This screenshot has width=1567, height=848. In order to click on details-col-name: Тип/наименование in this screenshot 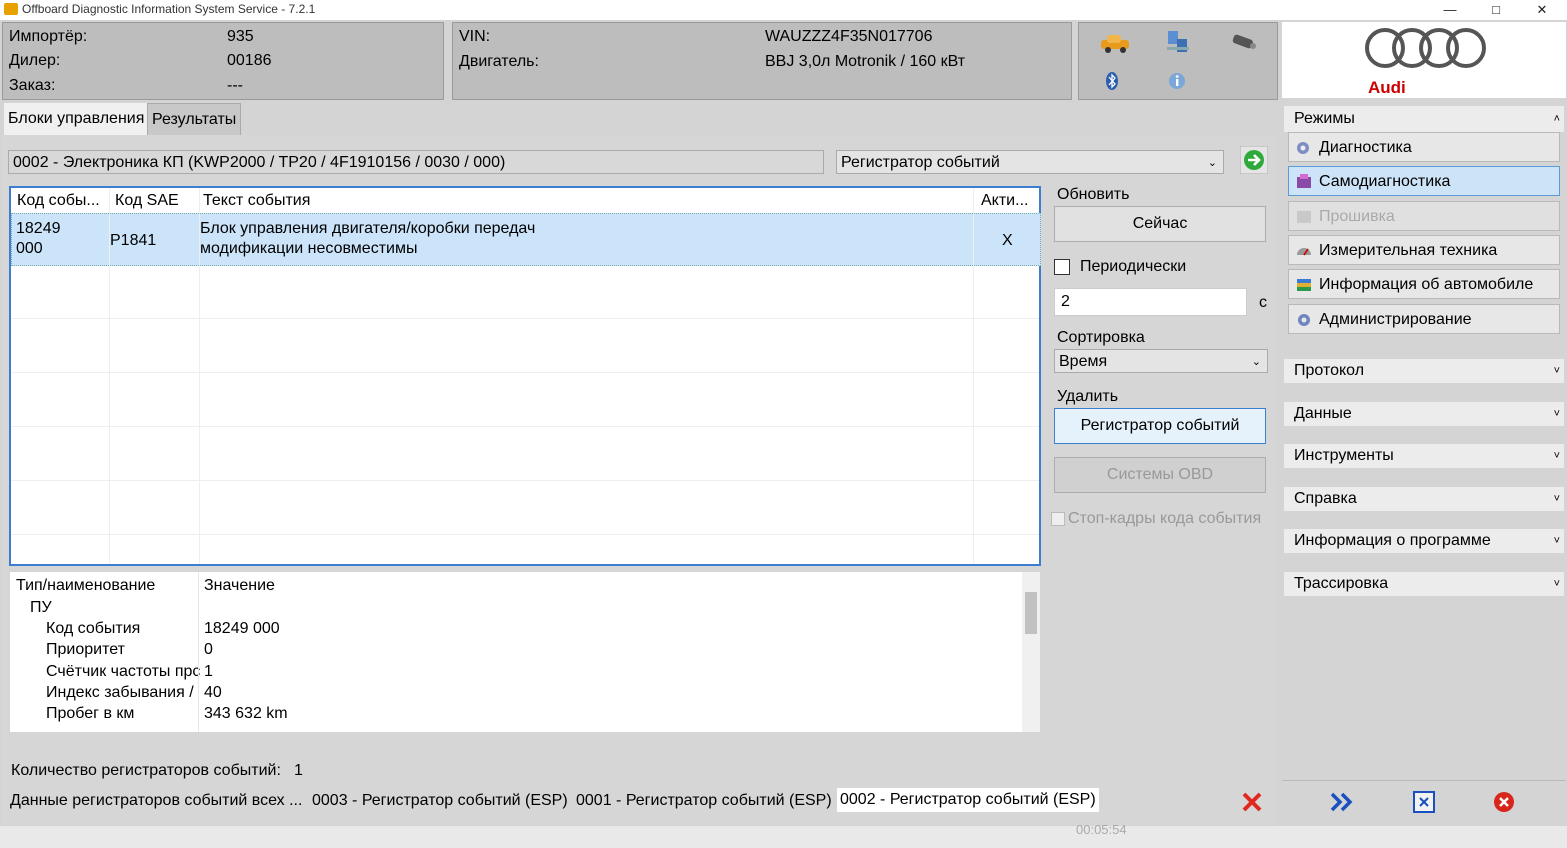, I will do `click(86, 585)`.